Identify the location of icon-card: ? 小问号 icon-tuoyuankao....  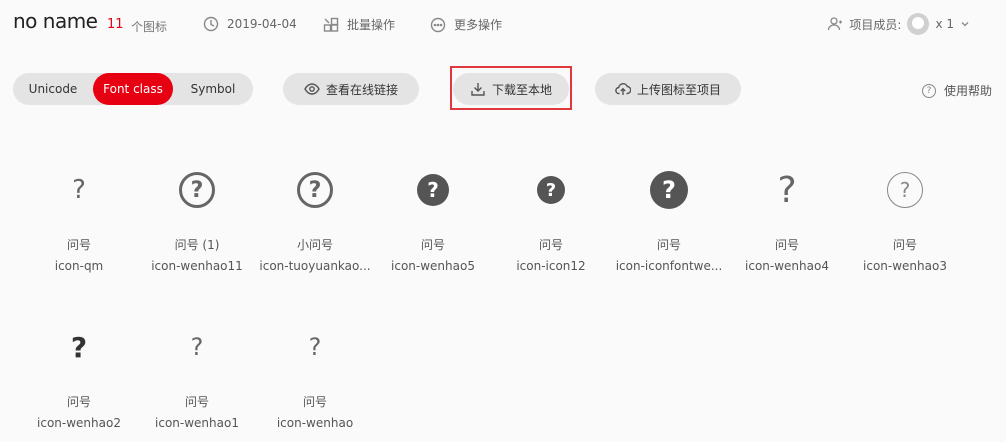
(315, 220).